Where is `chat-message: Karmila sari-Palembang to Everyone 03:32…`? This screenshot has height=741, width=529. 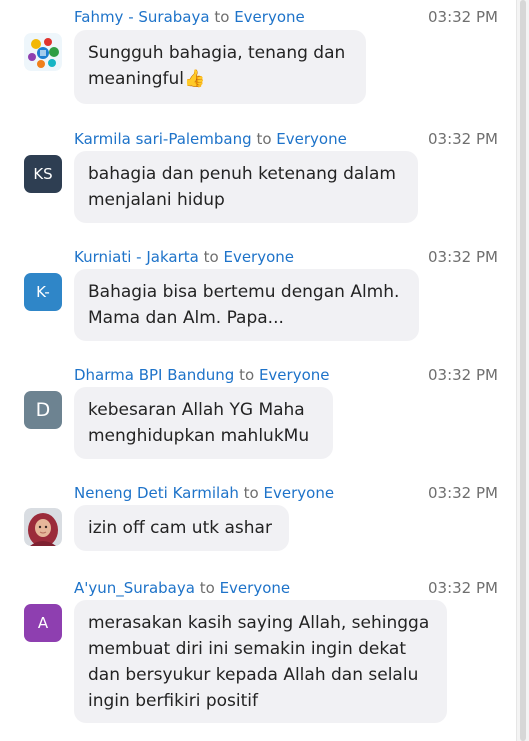
chat-message: Karmila sari-Palembang to Everyone 03:32… is located at coordinates (258, 178).